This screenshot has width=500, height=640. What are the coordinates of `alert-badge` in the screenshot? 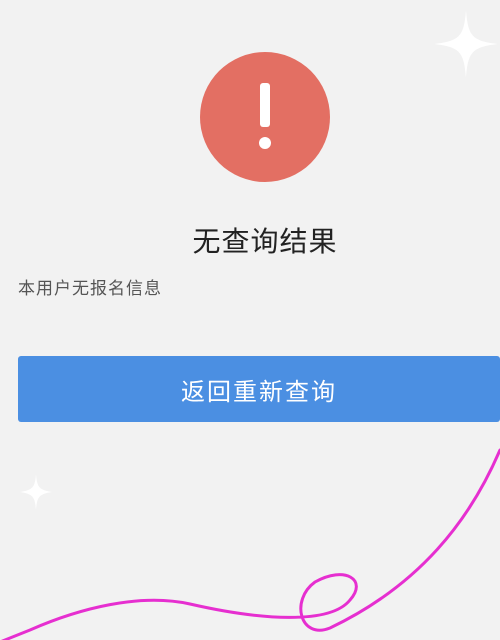 It's located at (265, 117).